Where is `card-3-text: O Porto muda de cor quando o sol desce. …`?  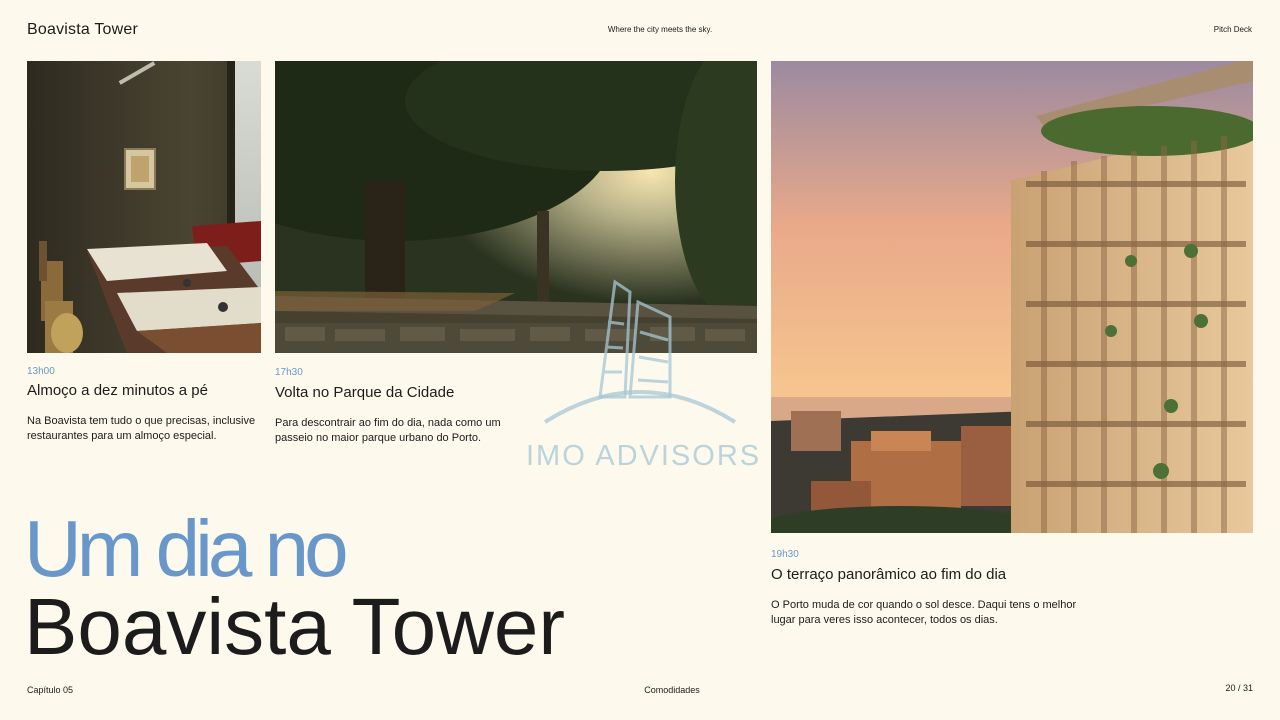 card-3-text: O Porto muda de cor quando o sol desce. … is located at coordinates (923, 613).